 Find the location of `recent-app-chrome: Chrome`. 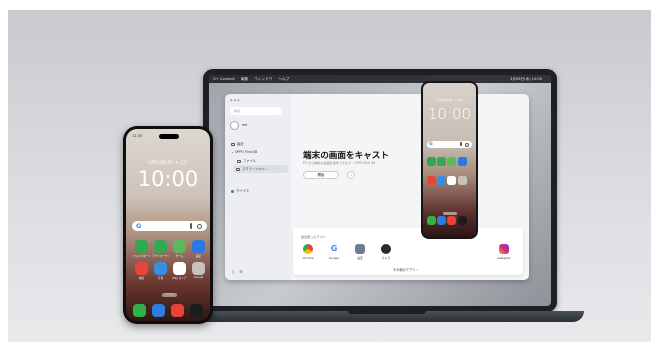

recent-app-chrome: Chrome is located at coordinates (308, 252).